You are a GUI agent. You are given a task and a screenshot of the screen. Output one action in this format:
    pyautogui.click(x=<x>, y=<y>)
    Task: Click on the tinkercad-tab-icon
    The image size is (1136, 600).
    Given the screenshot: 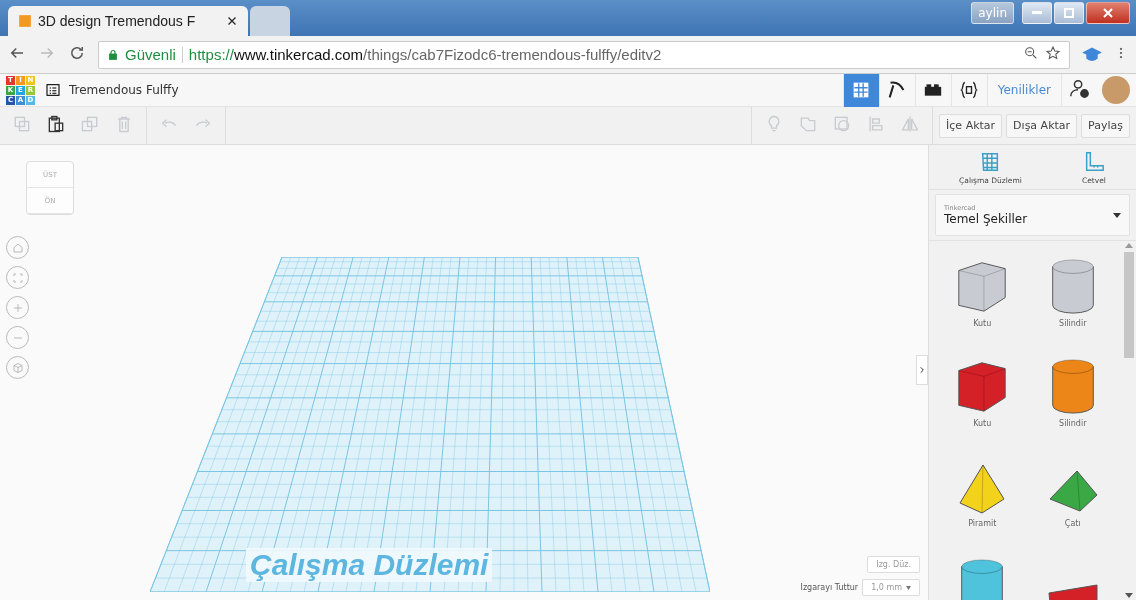 What is the action you would take?
    pyautogui.click(x=25, y=21)
    